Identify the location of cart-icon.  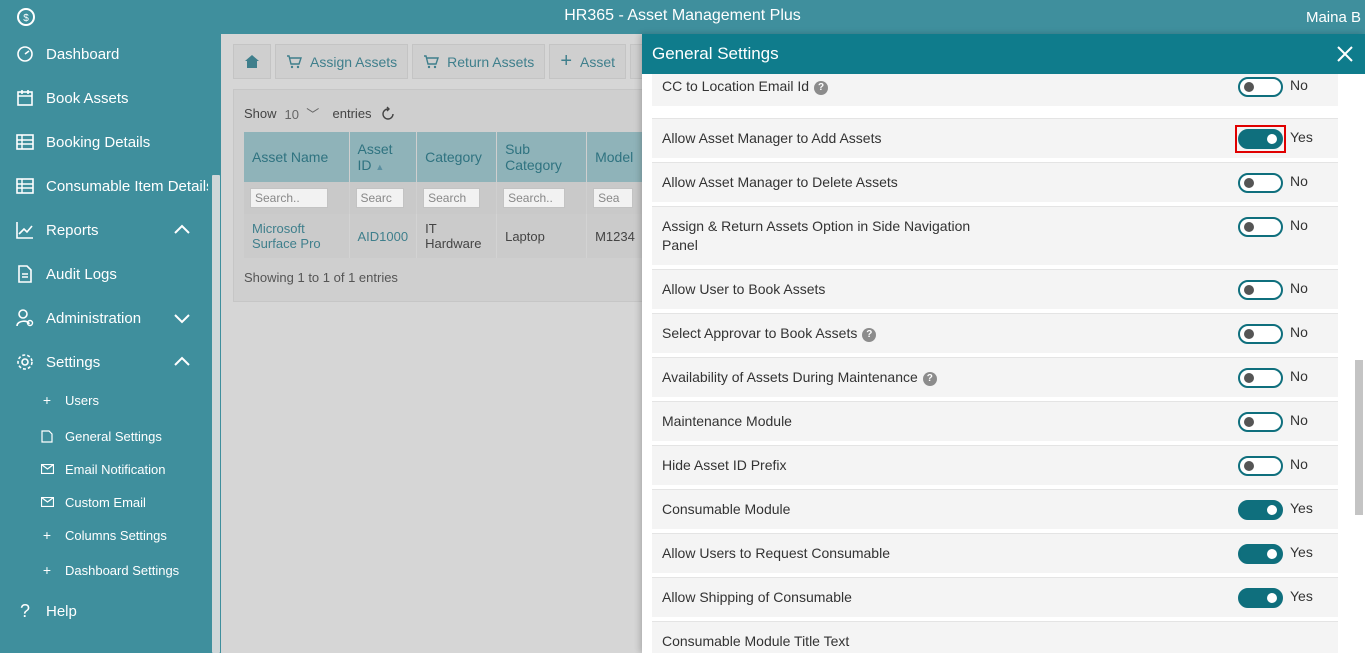
(294, 61).